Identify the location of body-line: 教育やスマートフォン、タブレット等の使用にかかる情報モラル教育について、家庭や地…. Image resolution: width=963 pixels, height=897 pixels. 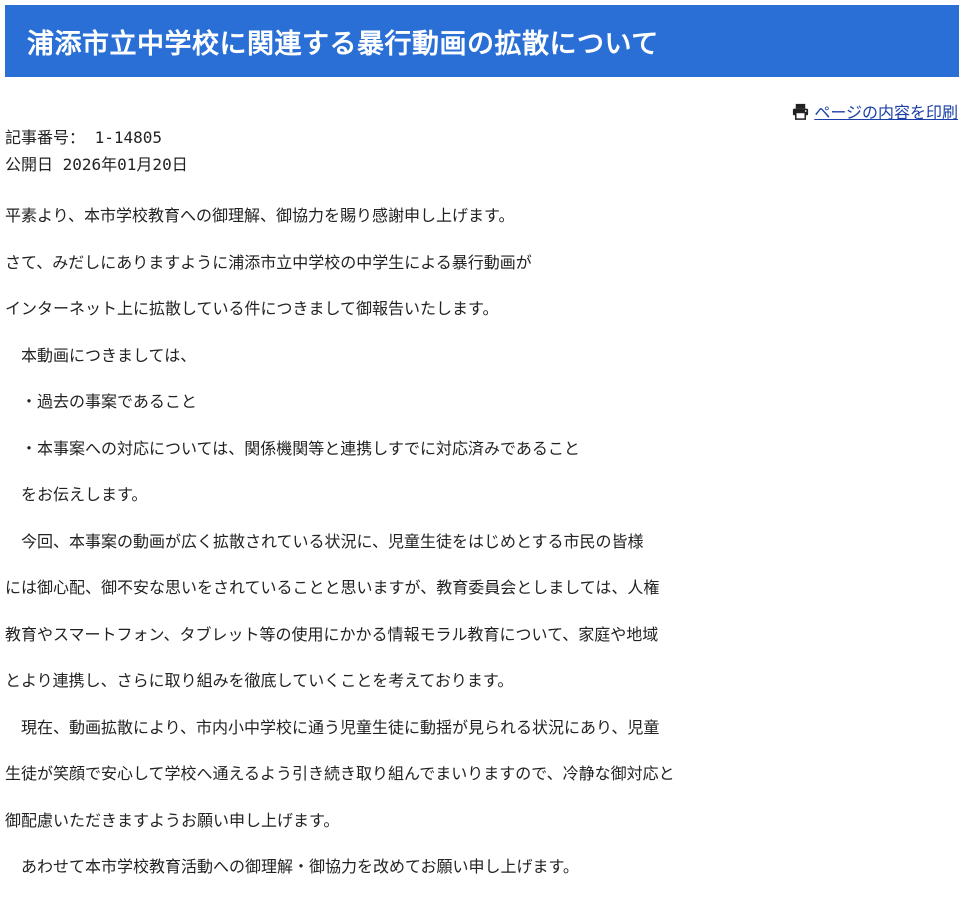
(332, 634).